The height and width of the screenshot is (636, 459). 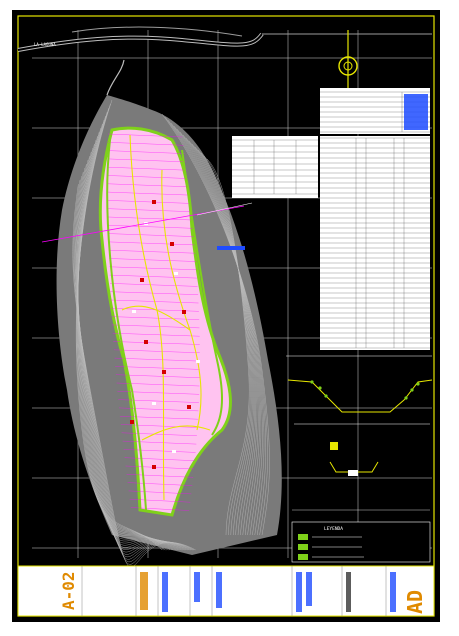 I want to click on firm-logo: AD, so click(x=415, y=602).